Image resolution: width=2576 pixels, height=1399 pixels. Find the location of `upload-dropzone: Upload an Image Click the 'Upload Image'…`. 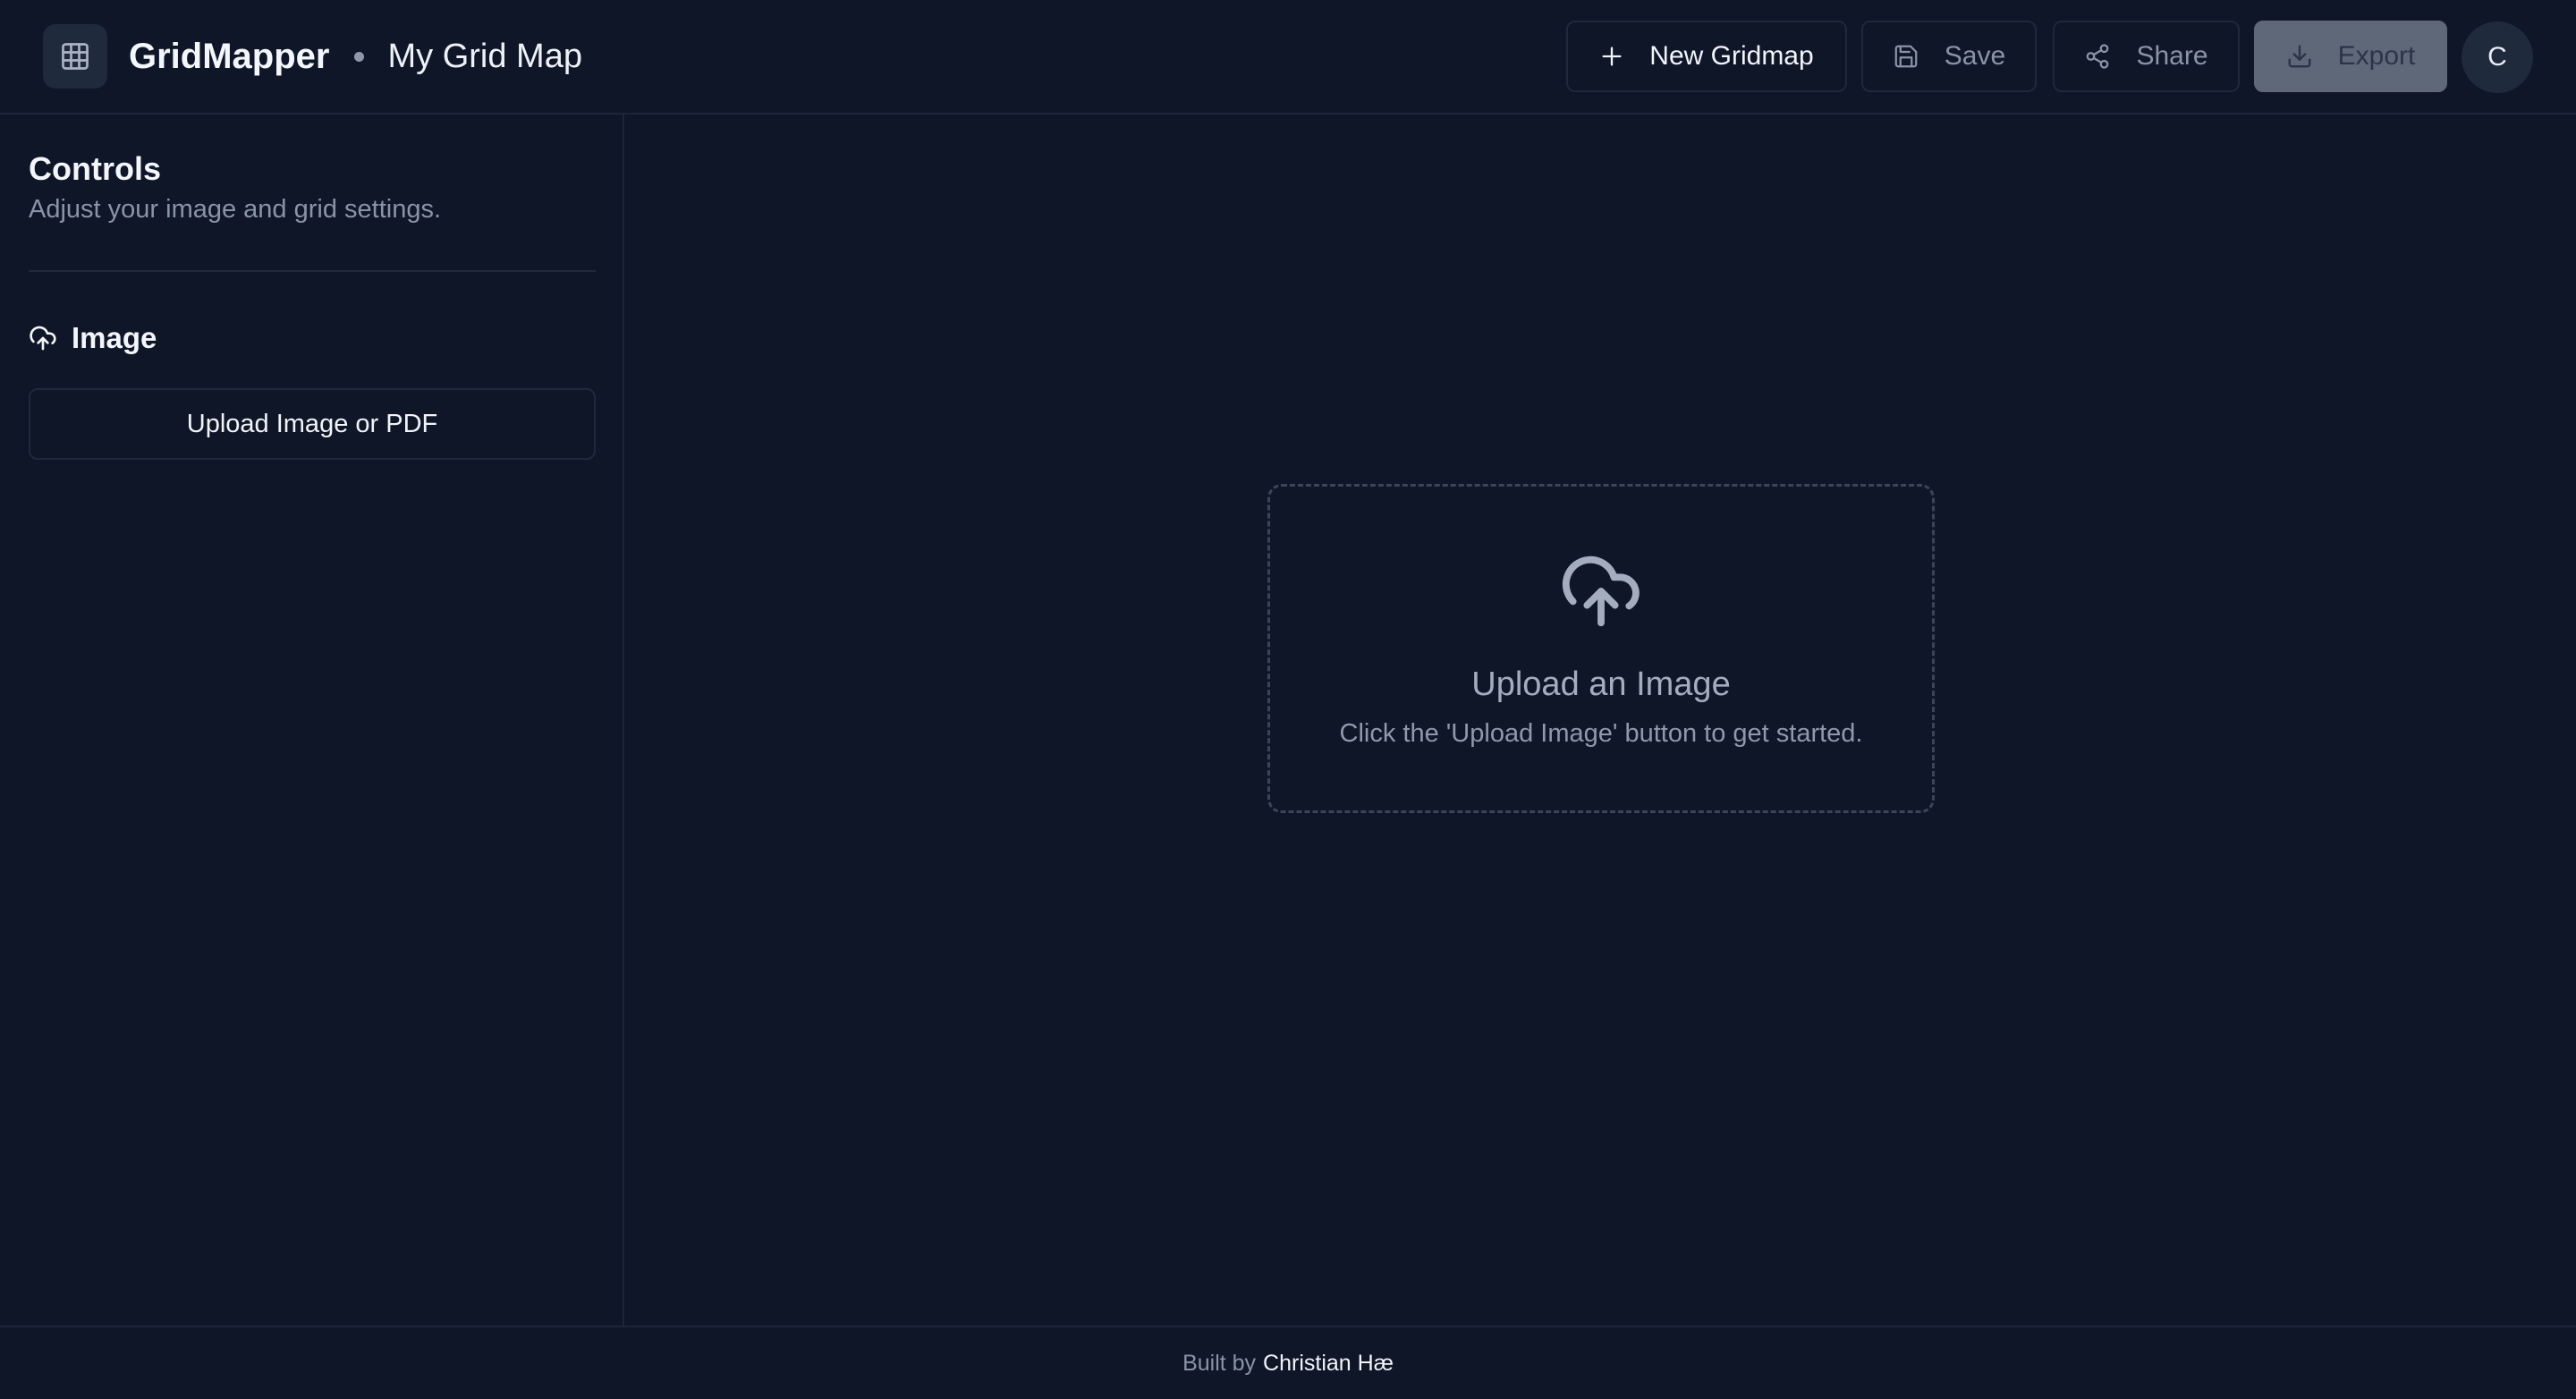

upload-dropzone: Upload an Image Click the 'Upload Image'… is located at coordinates (1601, 648).